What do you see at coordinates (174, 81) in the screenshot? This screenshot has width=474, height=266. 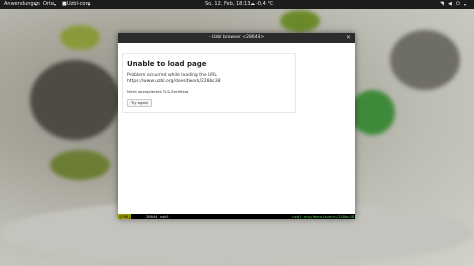 I see `error-url: https://www.uzbl.org/doesitwork/228bc38` at bounding box center [174, 81].